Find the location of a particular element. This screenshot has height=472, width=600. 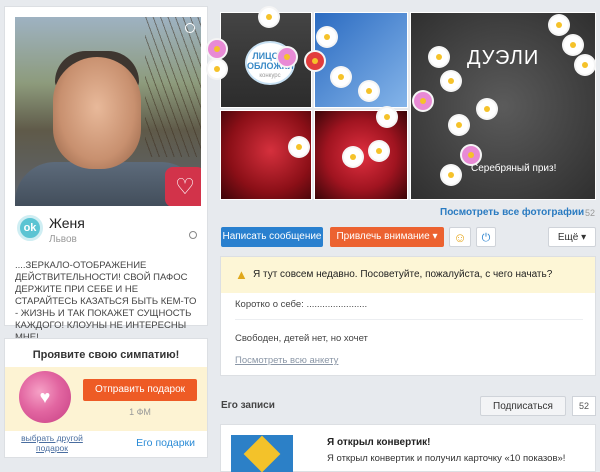

posts-title: Его записи is located at coordinates (248, 405).